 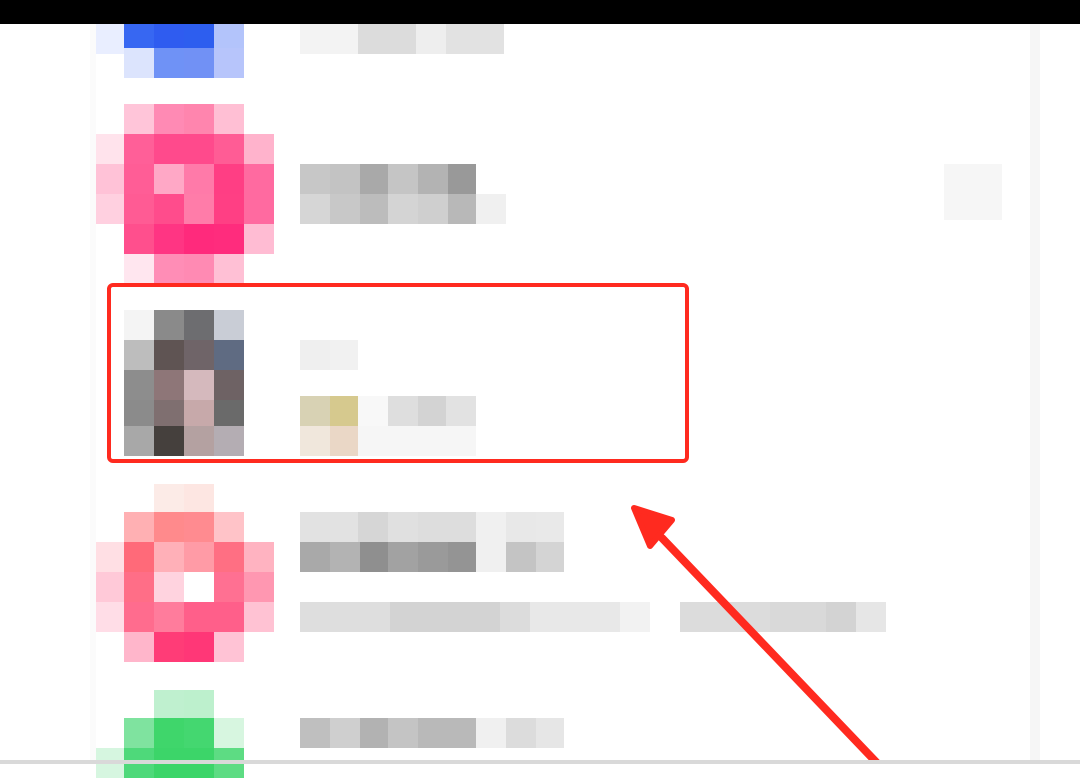 What do you see at coordinates (540, 762) in the screenshot?
I see `screen-bottom-edge` at bounding box center [540, 762].